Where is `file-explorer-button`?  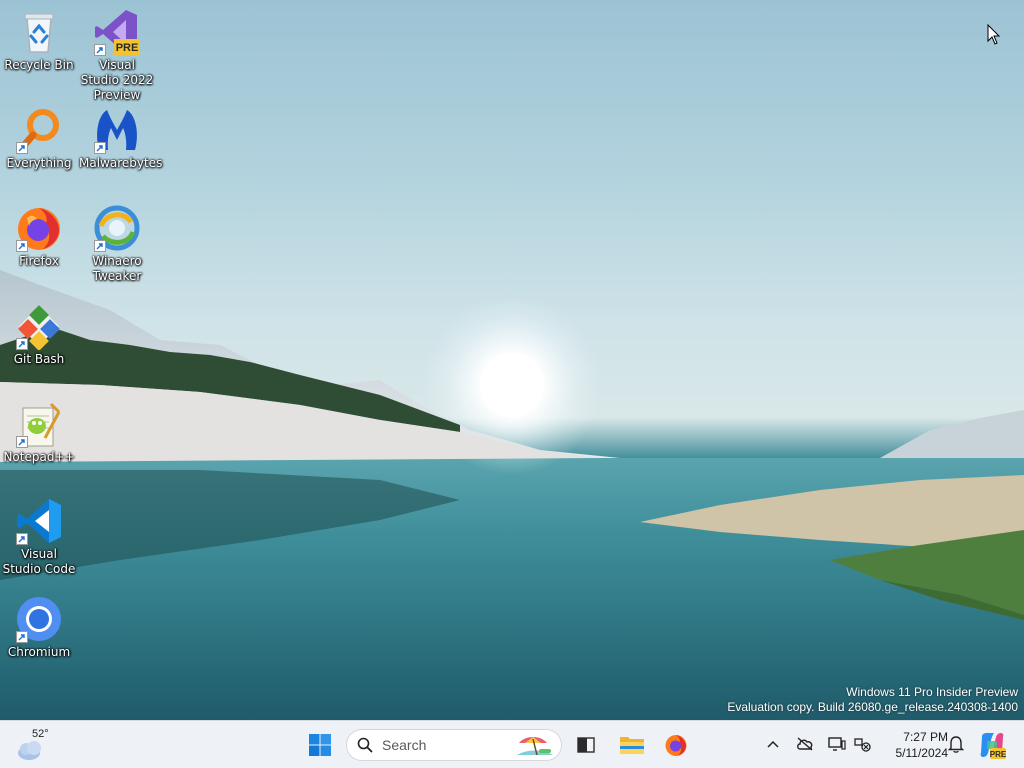 file-explorer-button is located at coordinates (632, 745).